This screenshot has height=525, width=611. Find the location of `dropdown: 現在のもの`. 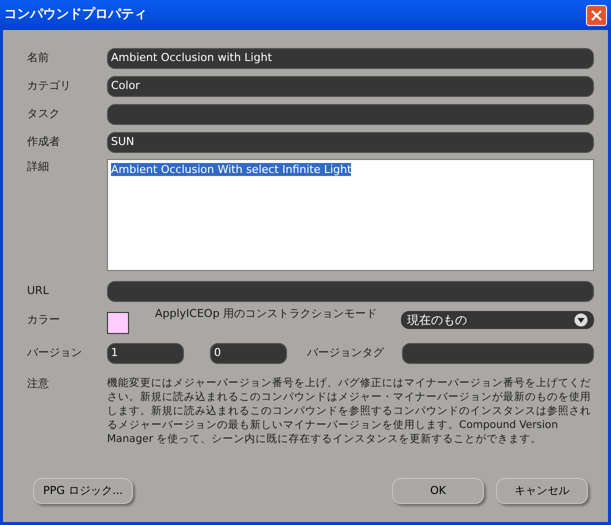

dropdown: 現在のもの is located at coordinates (497, 320).